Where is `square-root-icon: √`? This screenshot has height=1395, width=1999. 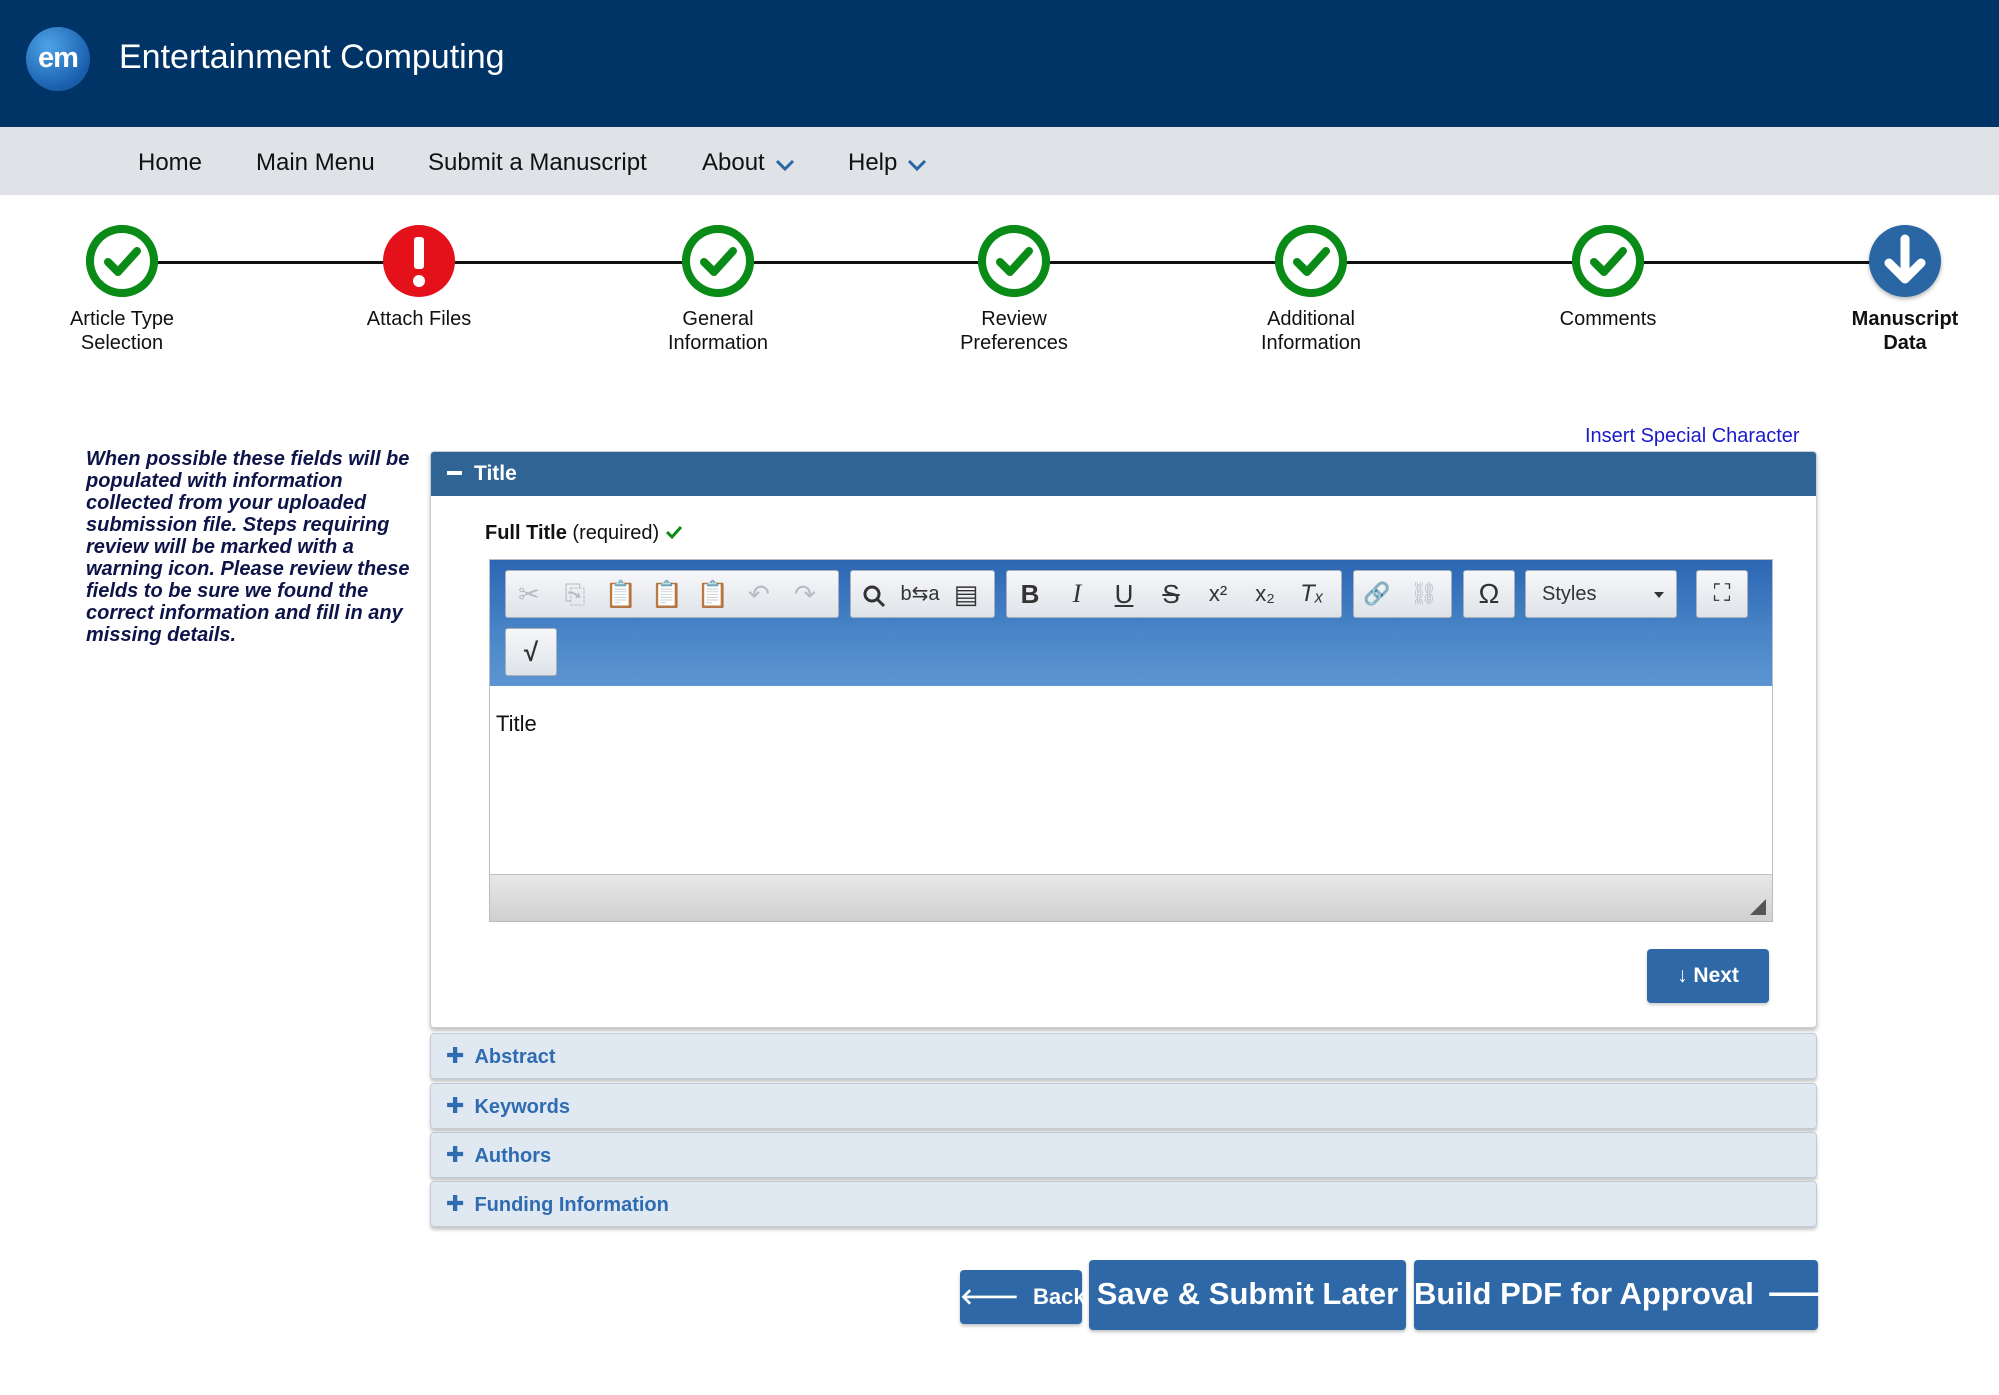
square-root-icon: √ is located at coordinates (531, 652).